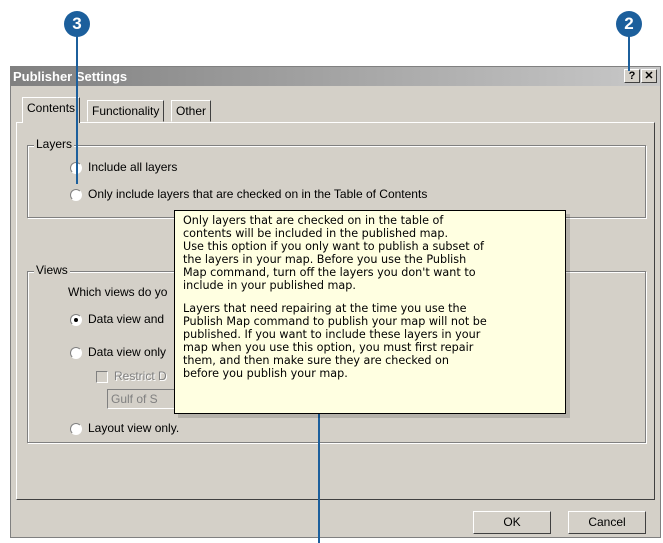 Image resolution: width=663 pixels, height=543 pixels. Describe the element at coordinates (118, 292) in the screenshot. I see `views-prompt-text: Which views do yo` at that location.